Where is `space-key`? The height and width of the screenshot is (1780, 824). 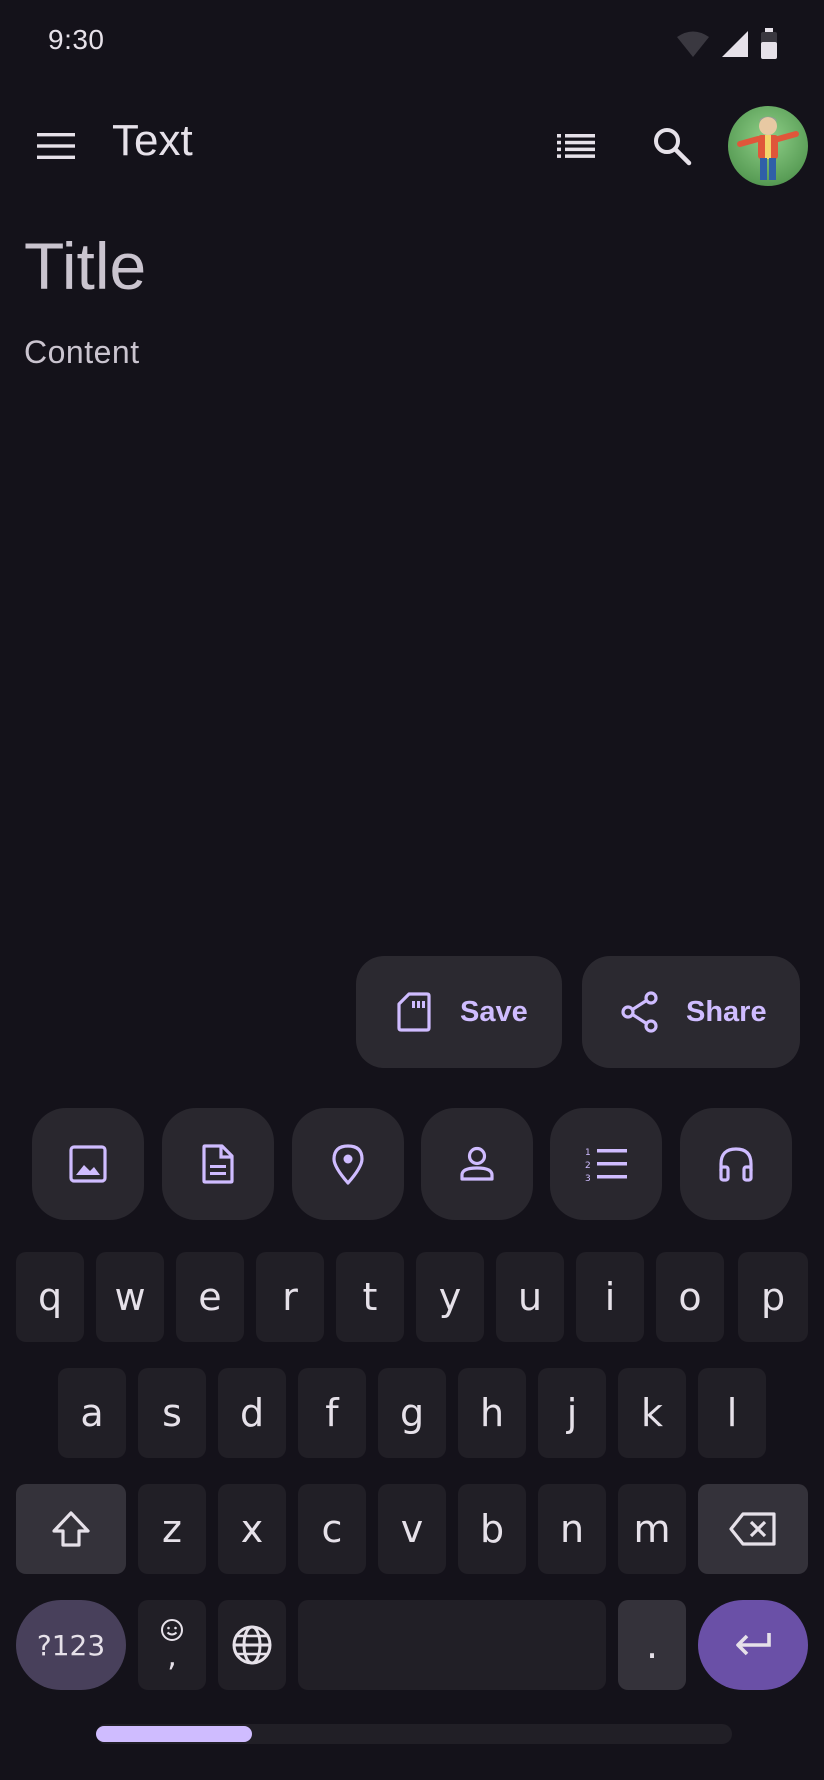 space-key is located at coordinates (452, 1645).